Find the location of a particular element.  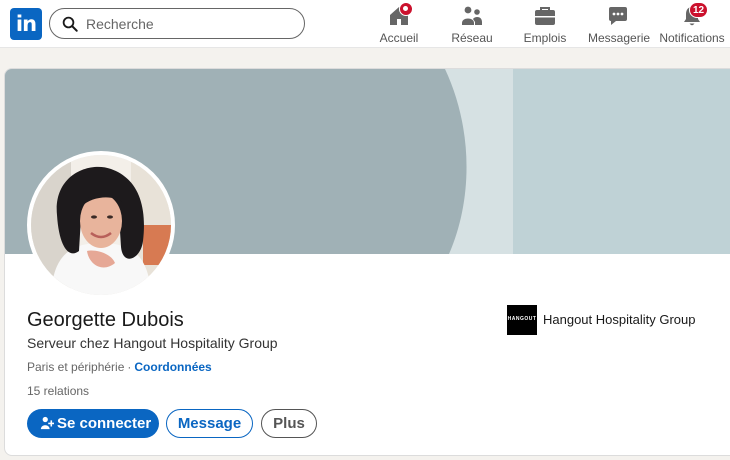

nav-item-label: Accueil is located at coordinates (399, 38).